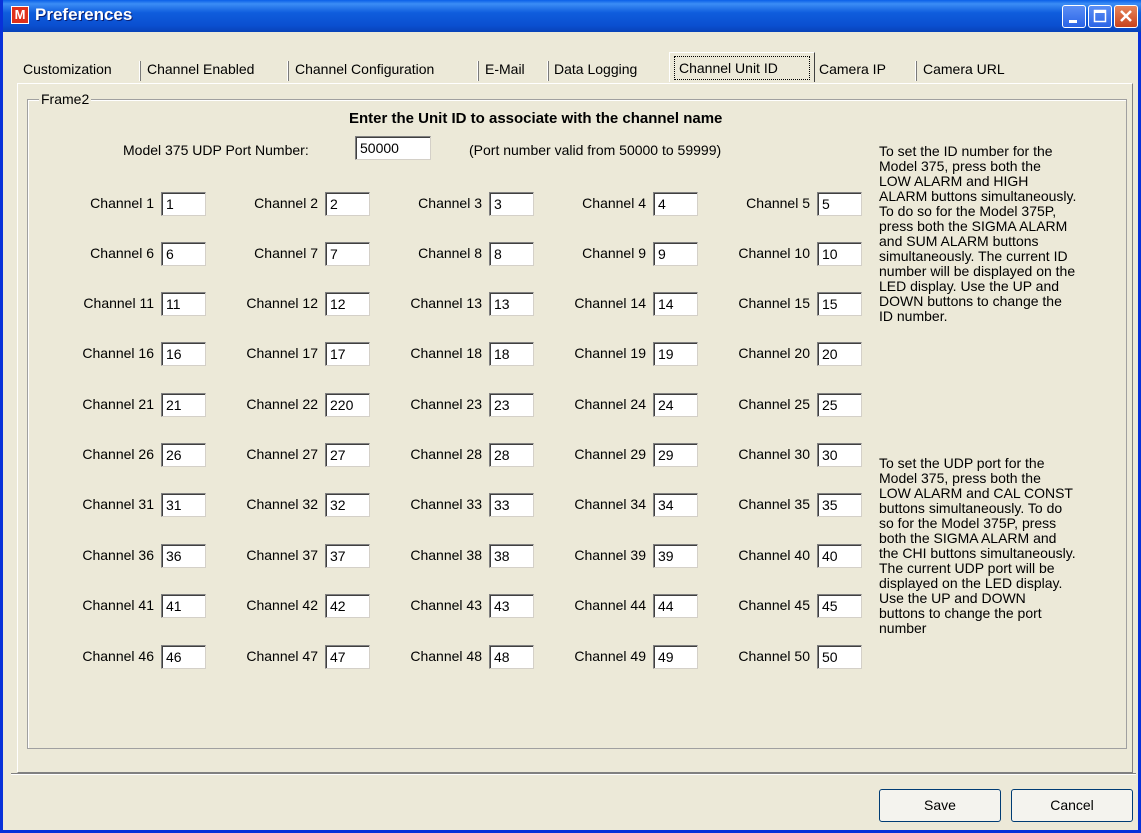 The image size is (1141, 833). What do you see at coordinates (347, 455) in the screenshot?
I see `channel-unit-id-field: 27` at bounding box center [347, 455].